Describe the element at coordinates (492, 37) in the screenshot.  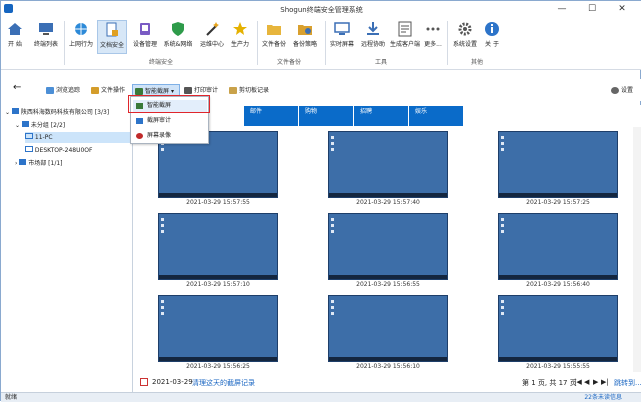
I see `ribbon-about-button: 关 于` at that location.